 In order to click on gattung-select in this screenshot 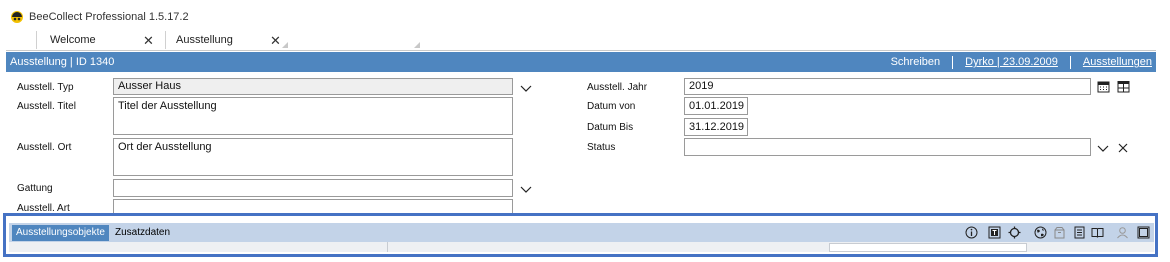, I will do `click(313, 188)`.